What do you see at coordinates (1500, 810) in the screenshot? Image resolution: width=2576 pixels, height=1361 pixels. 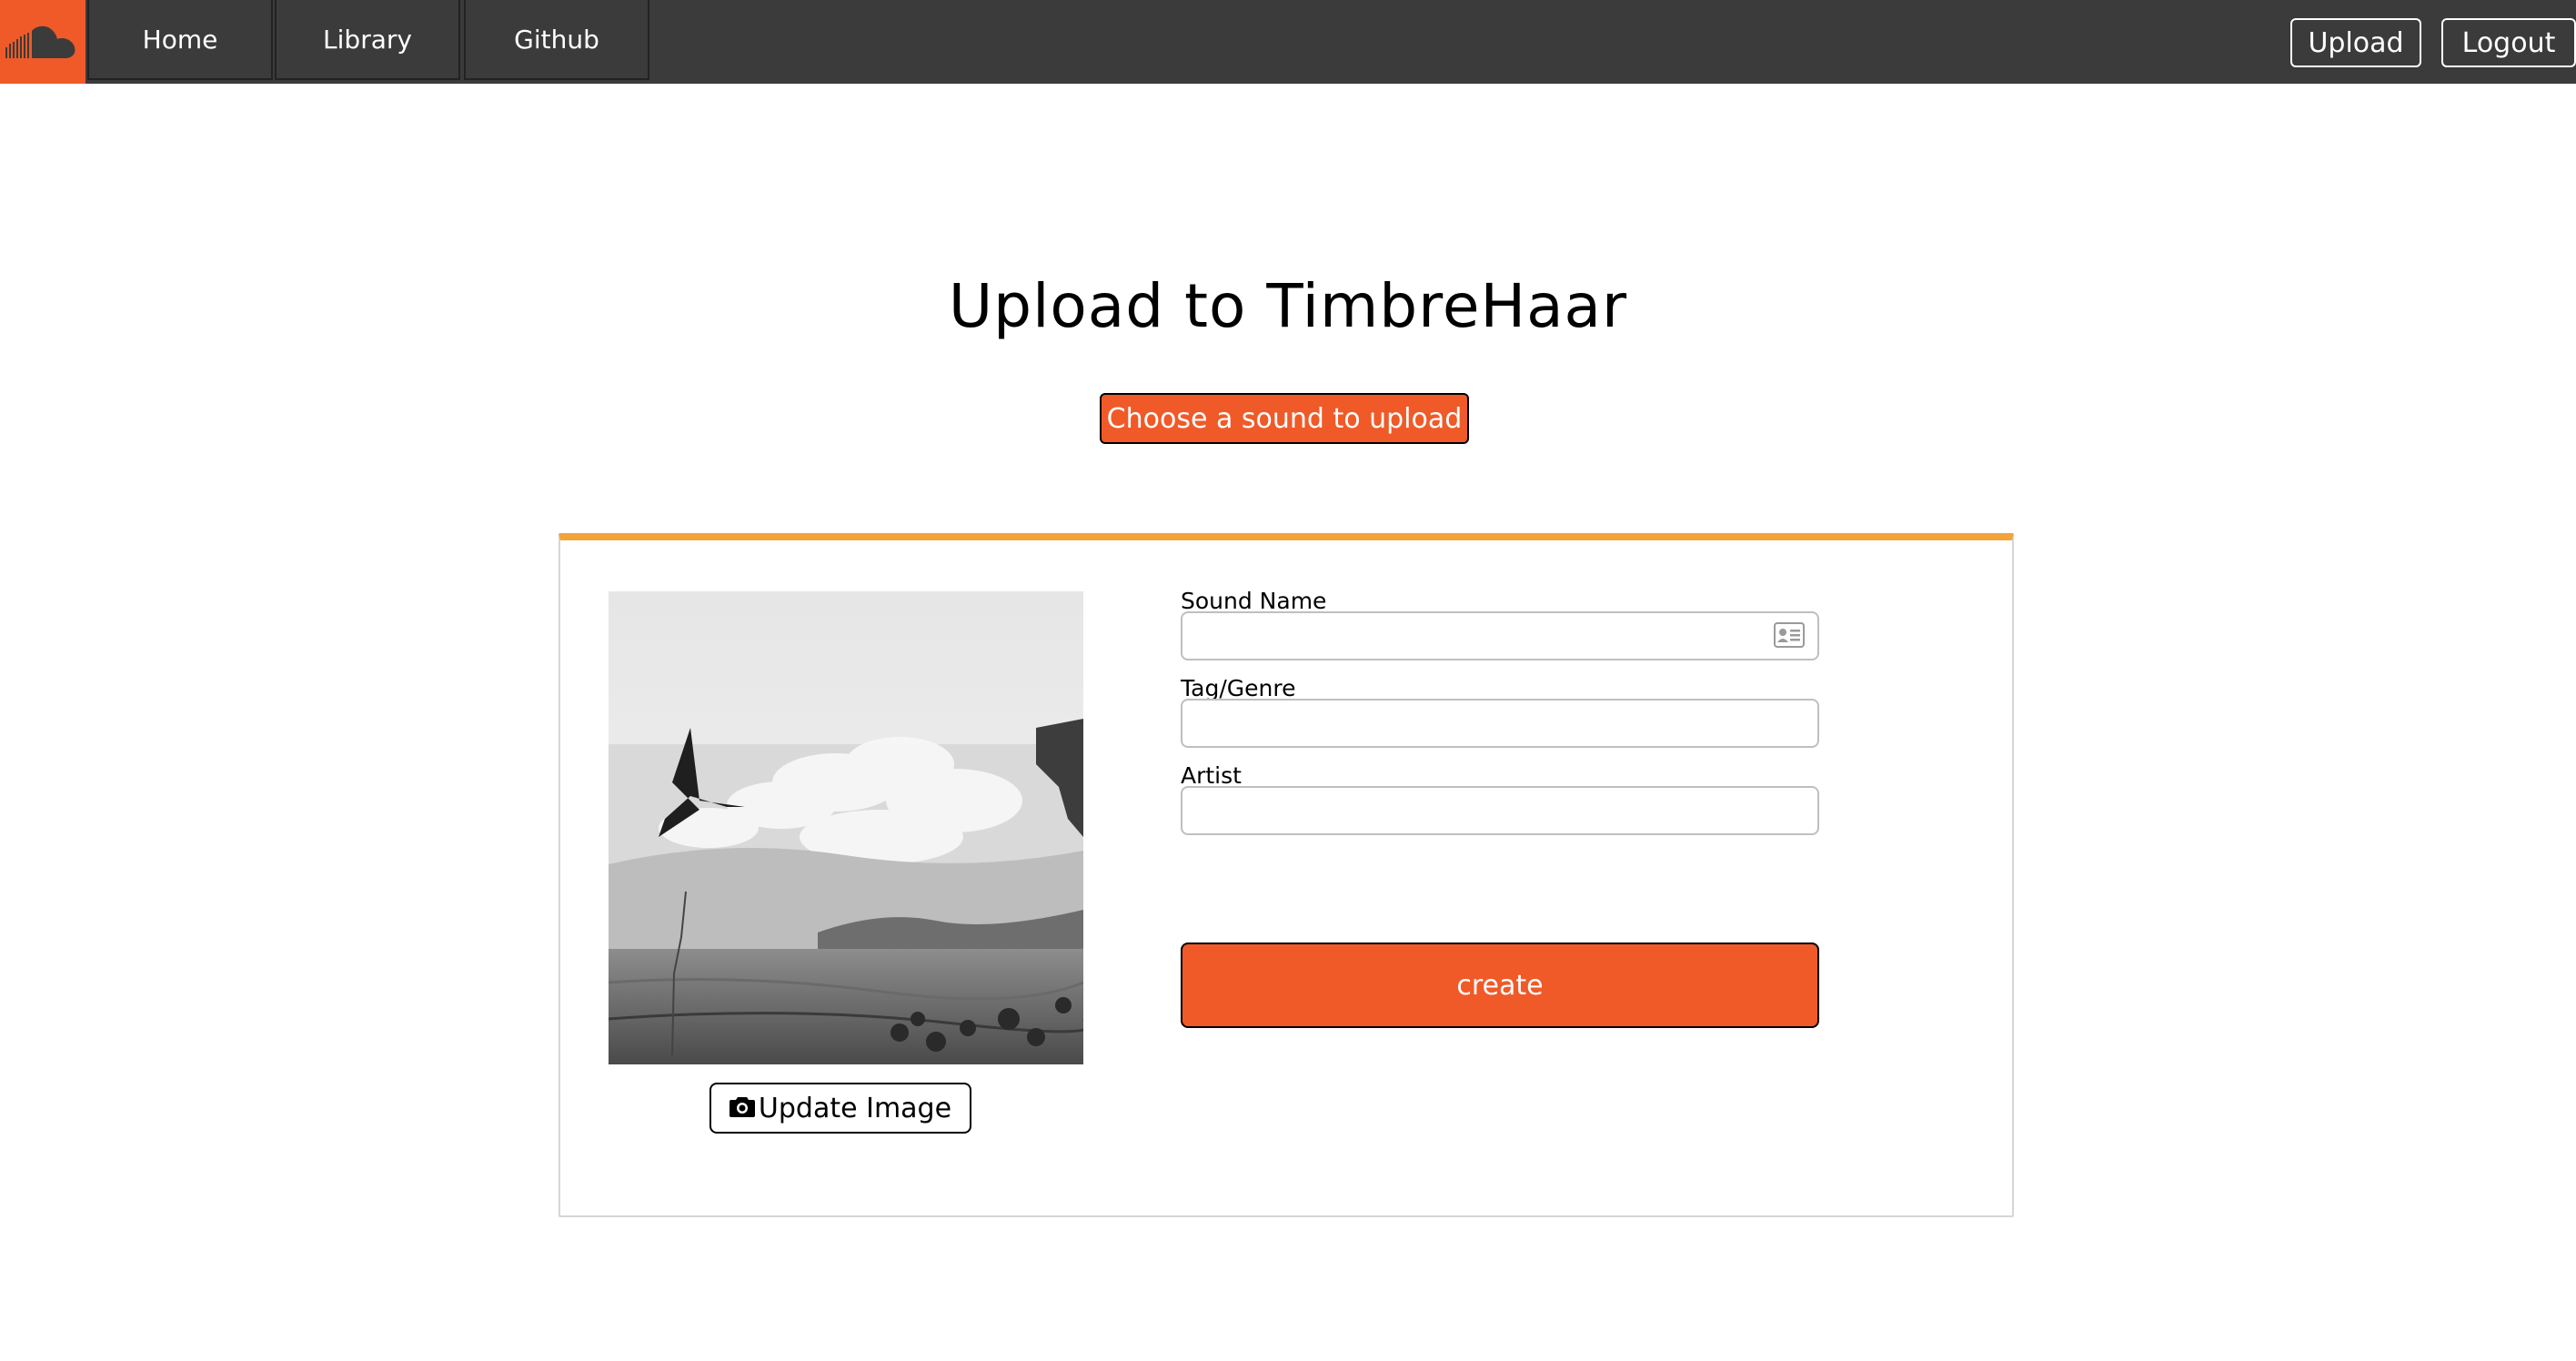 I see `artist-input` at bounding box center [1500, 810].